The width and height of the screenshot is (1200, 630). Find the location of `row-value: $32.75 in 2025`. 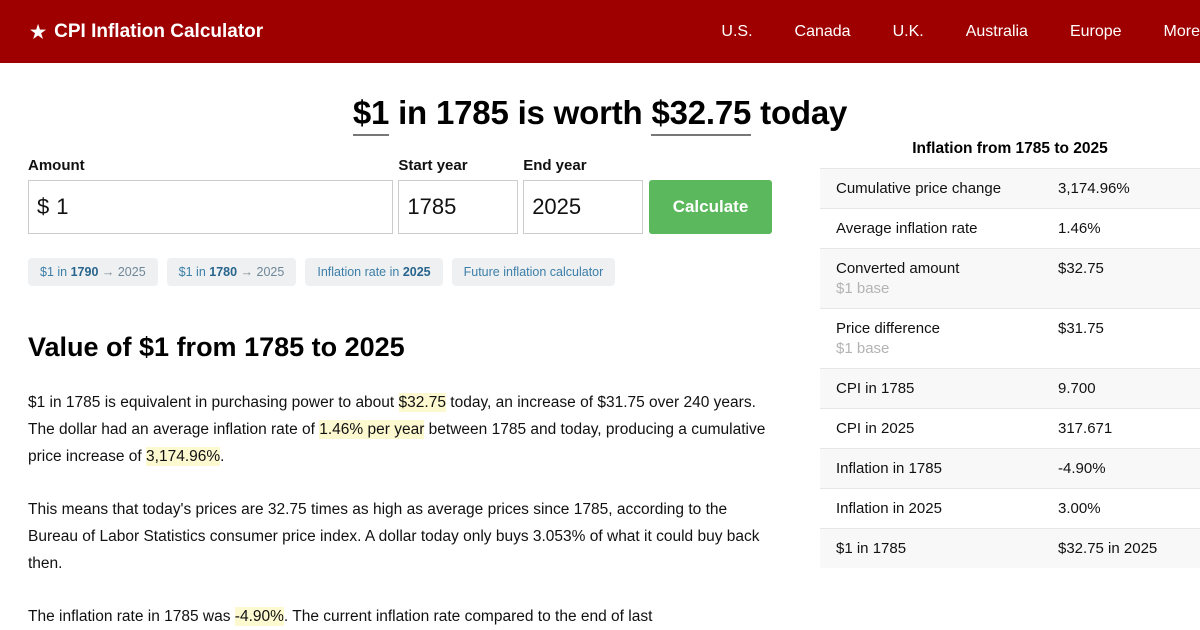

row-value: $32.75 in 2025 is located at coordinates (1108, 548).